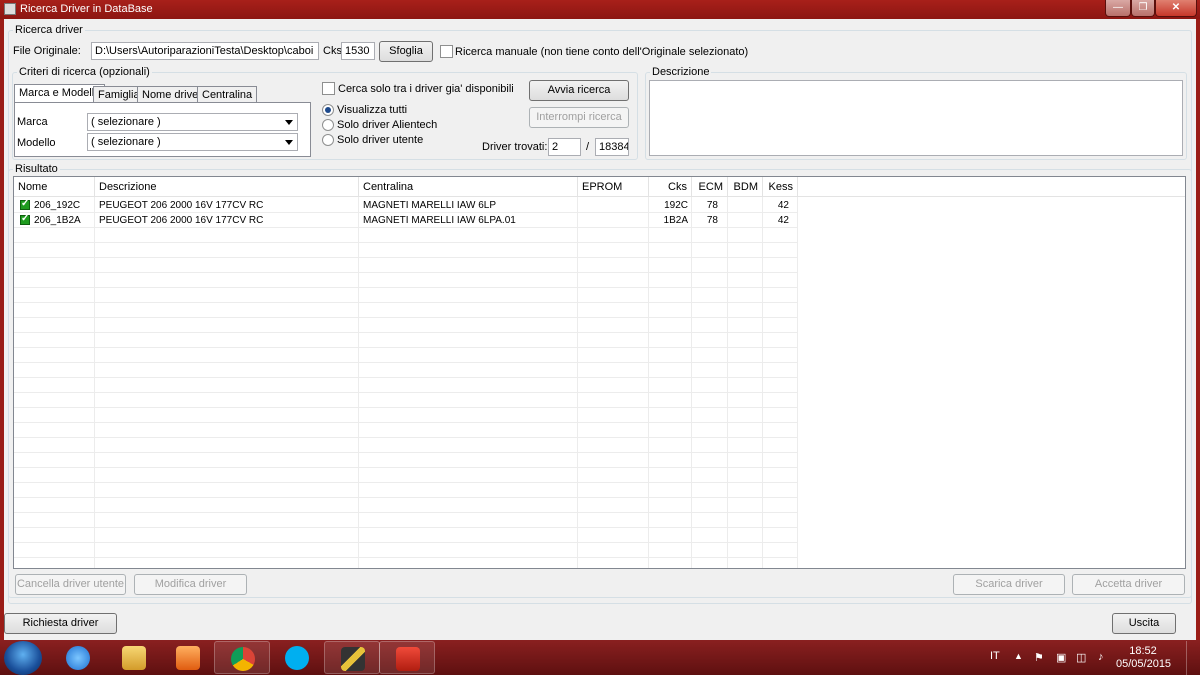  Describe the element at coordinates (86, 9) in the screenshot. I see `window-title: Ricerca Driver in DataBase` at that location.